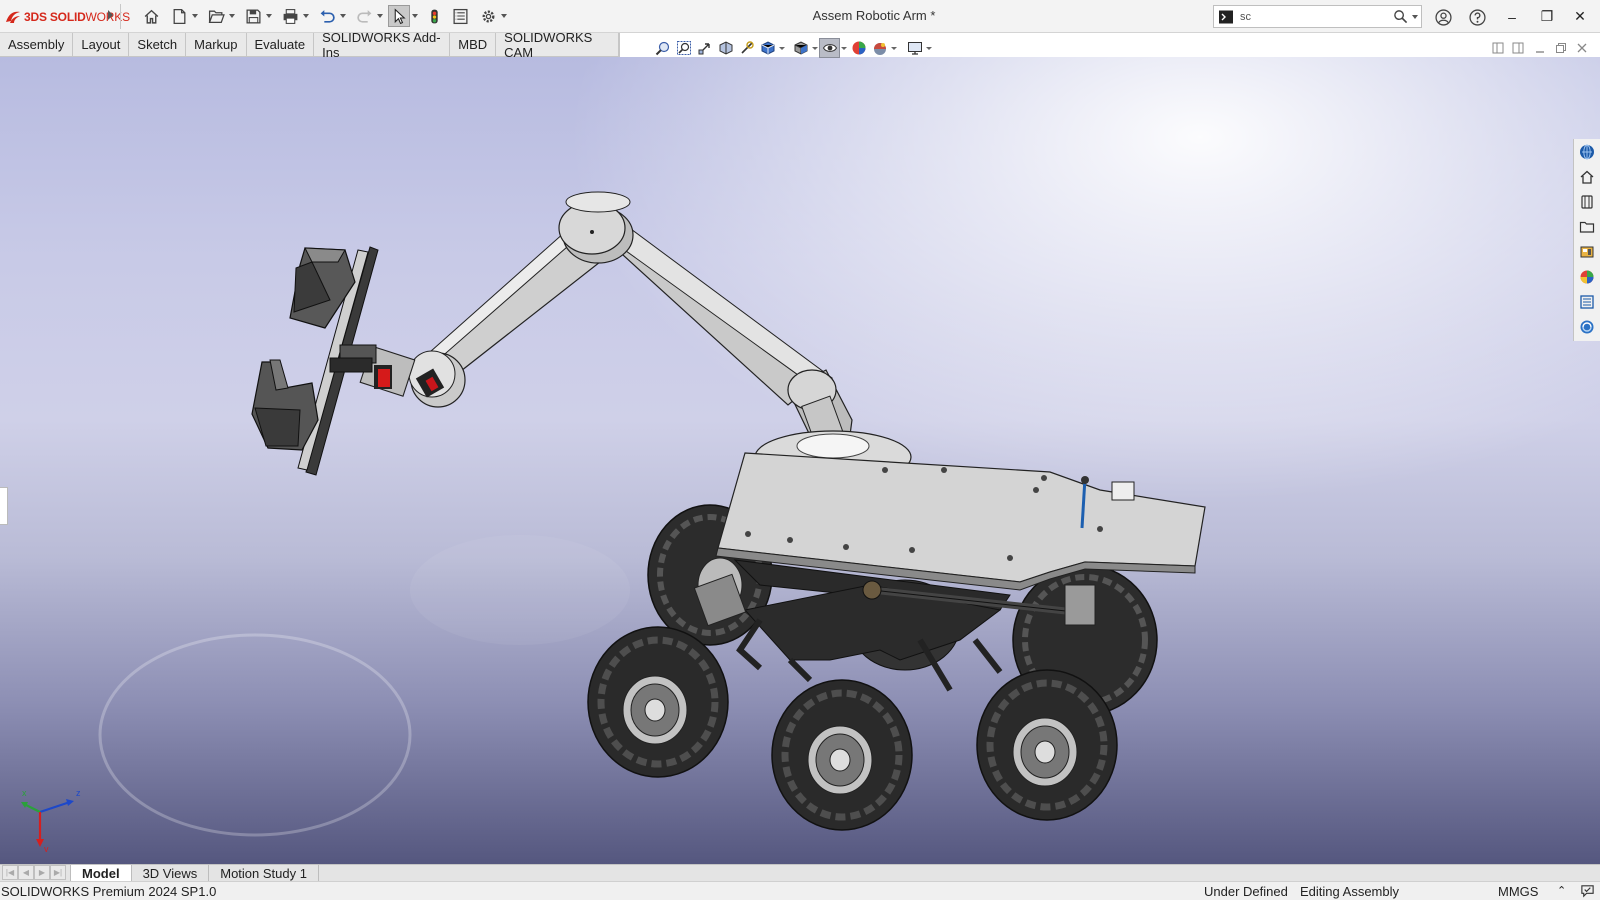 The width and height of the screenshot is (1600, 901). What do you see at coordinates (800, 48) in the screenshot?
I see `display-style-icon` at bounding box center [800, 48].